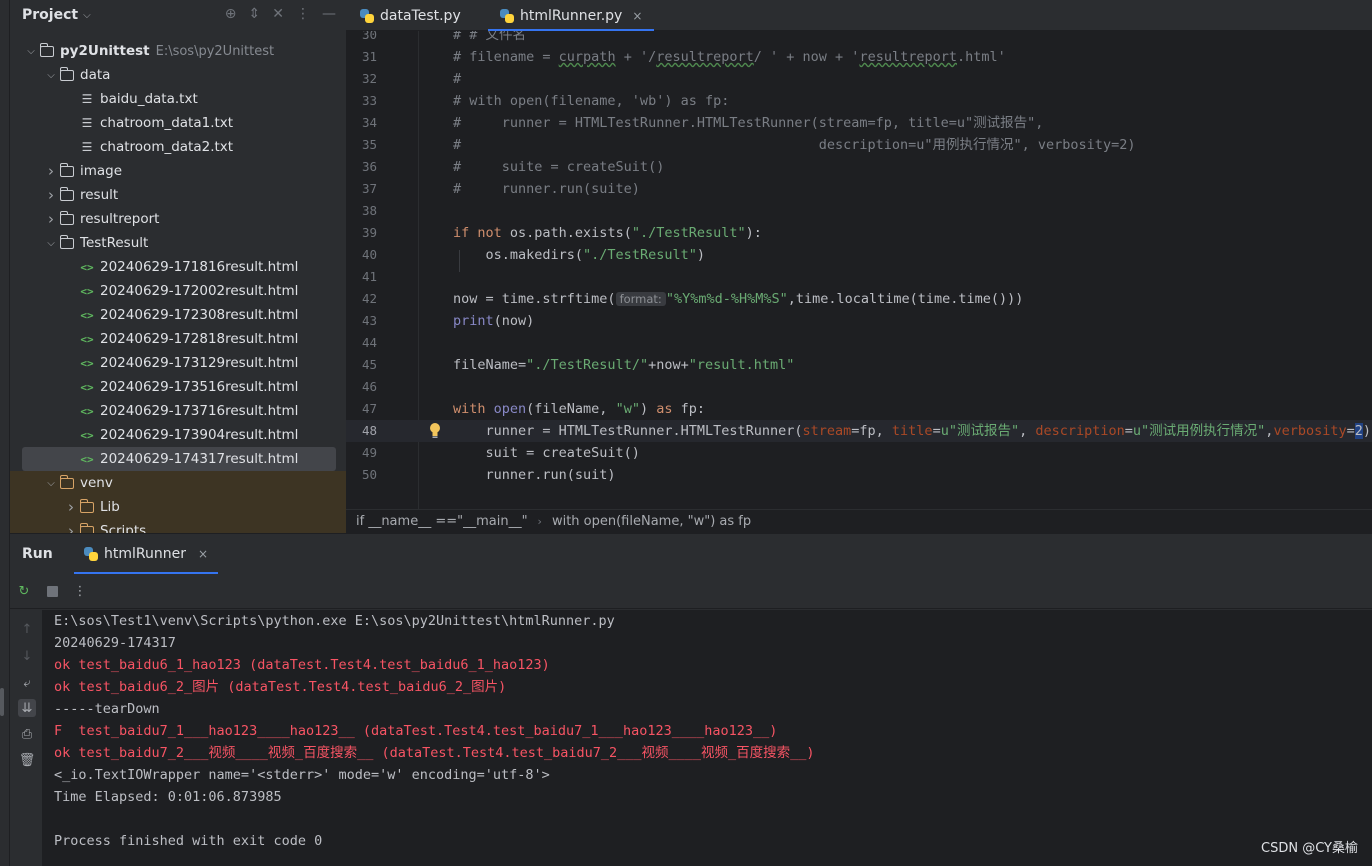 This screenshot has width=1372, height=866. I want to click on tree-item-folder: › Lib, so click(173, 507).